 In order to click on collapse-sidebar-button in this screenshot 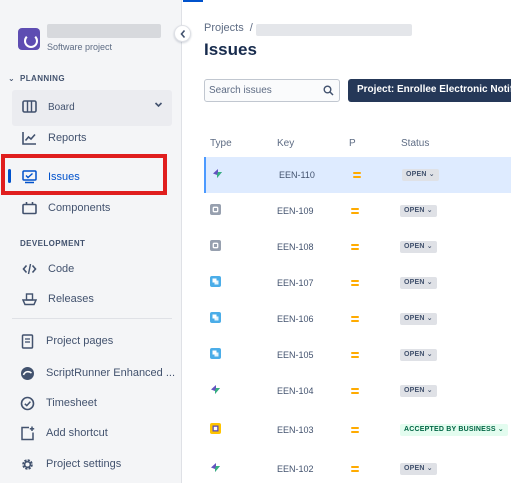, I will do `click(182, 33)`.